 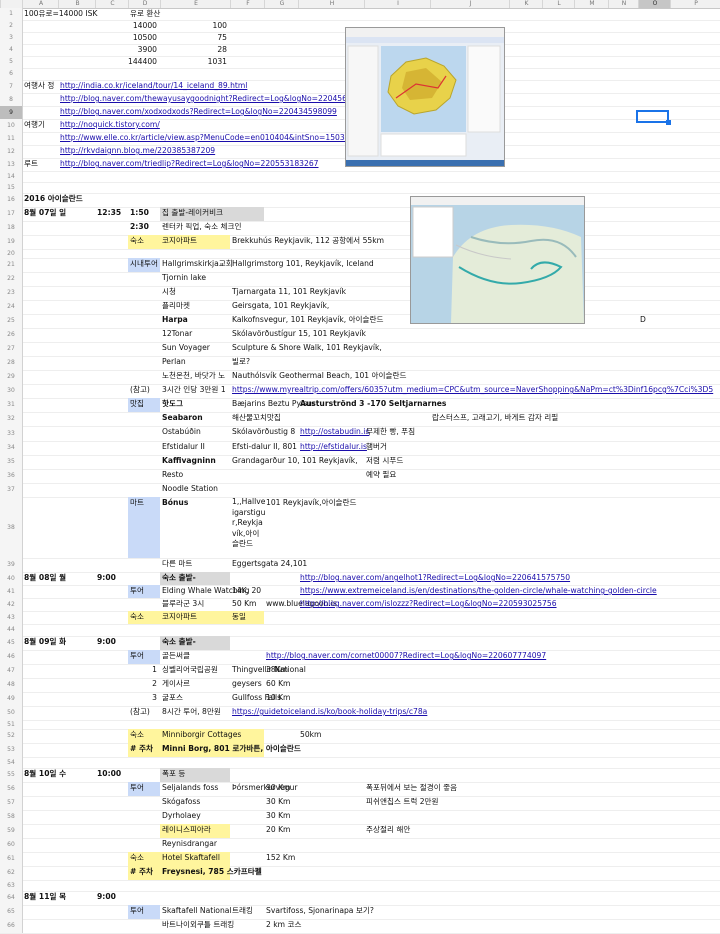 I want to click on column-header-f: F, so click(x=247, y=4).